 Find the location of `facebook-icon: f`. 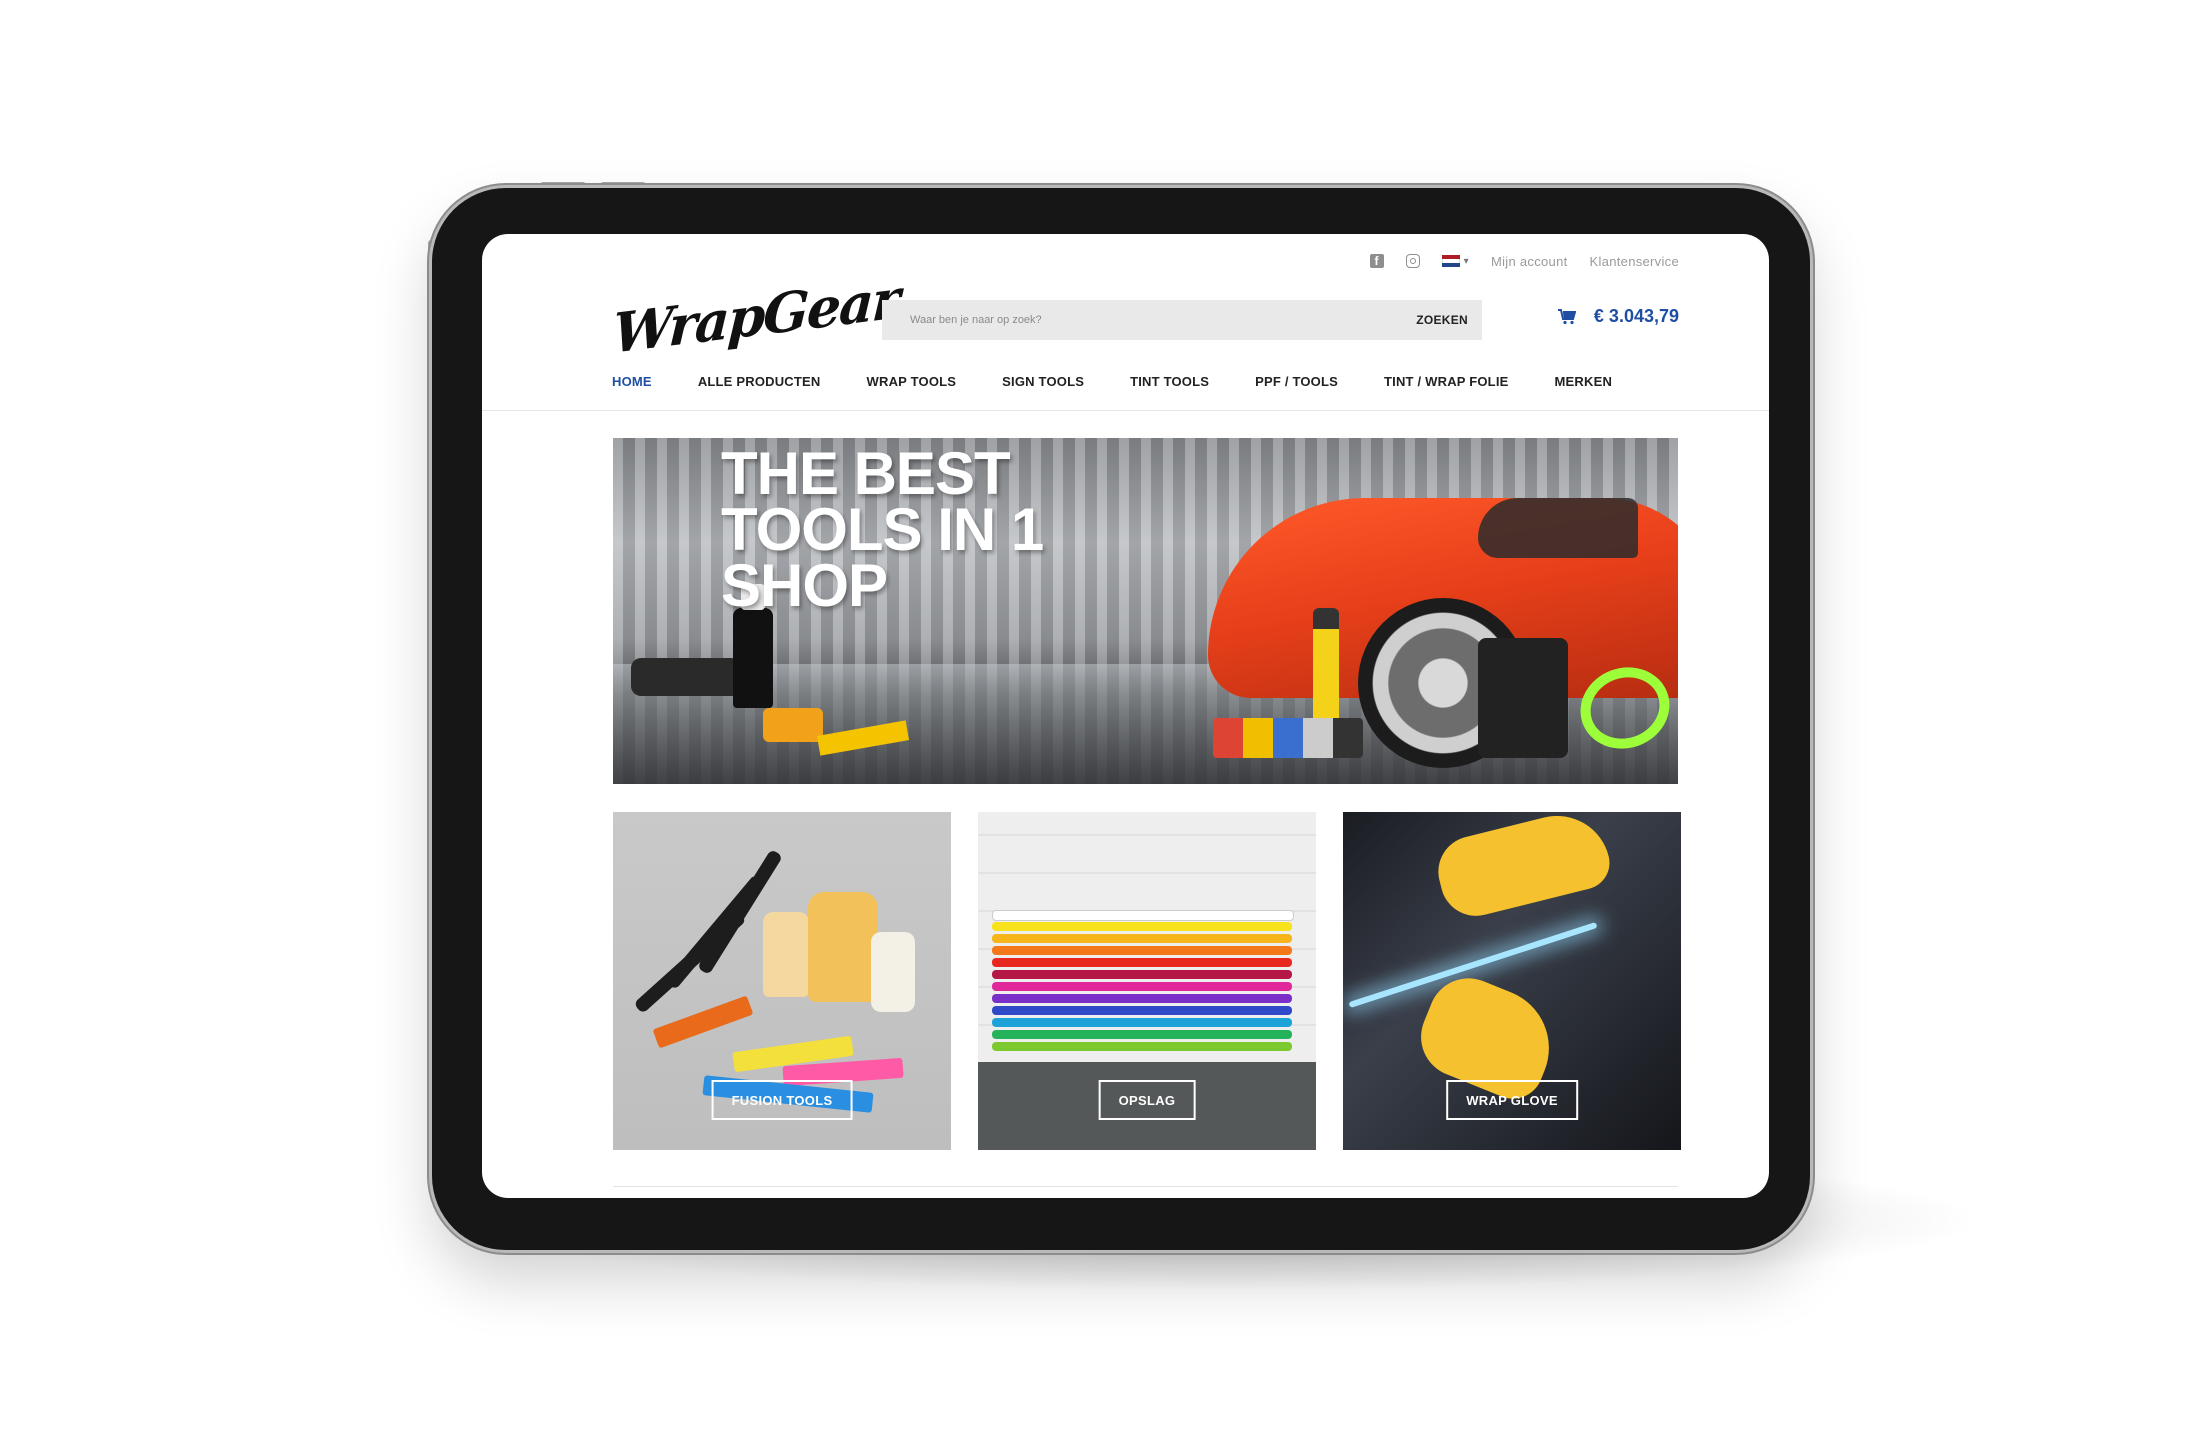

facebook-icon: f is located at coordinates (1376, 261).